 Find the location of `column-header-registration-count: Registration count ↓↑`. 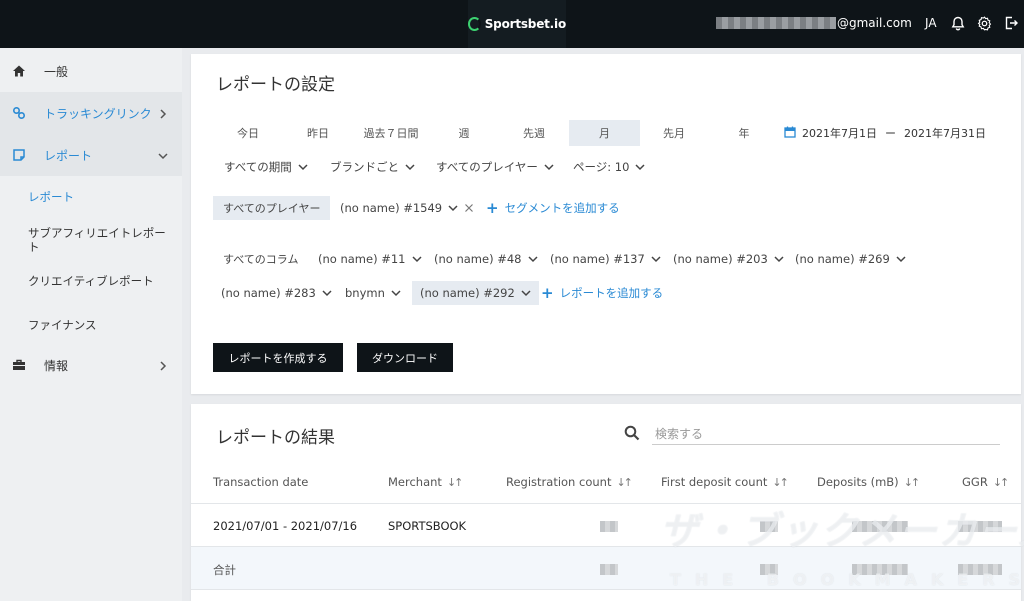

column-header-registration-count: Registration count ↓↑ is located at coordinates (569, 482).